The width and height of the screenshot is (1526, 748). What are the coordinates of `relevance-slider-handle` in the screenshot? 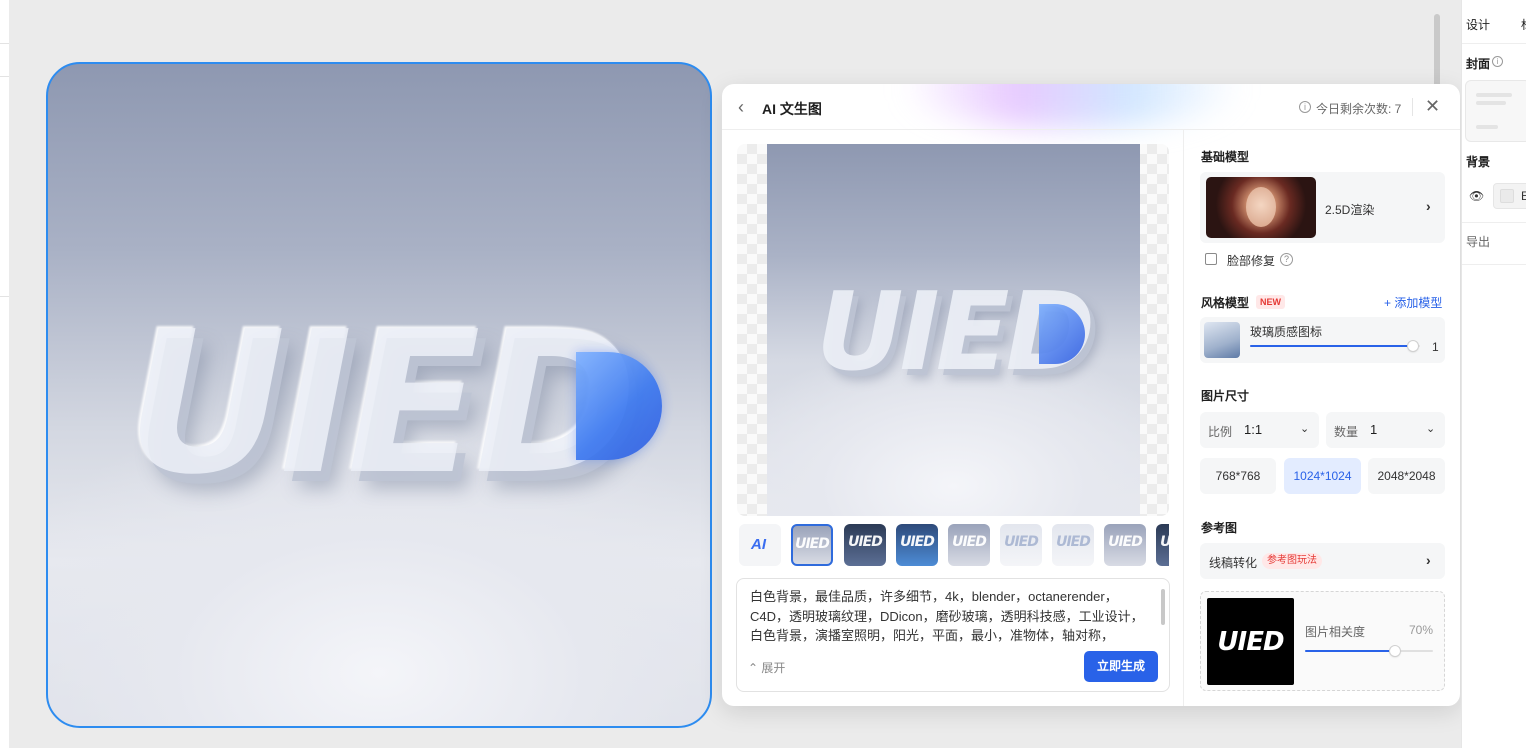 It's located at (1394, 651).